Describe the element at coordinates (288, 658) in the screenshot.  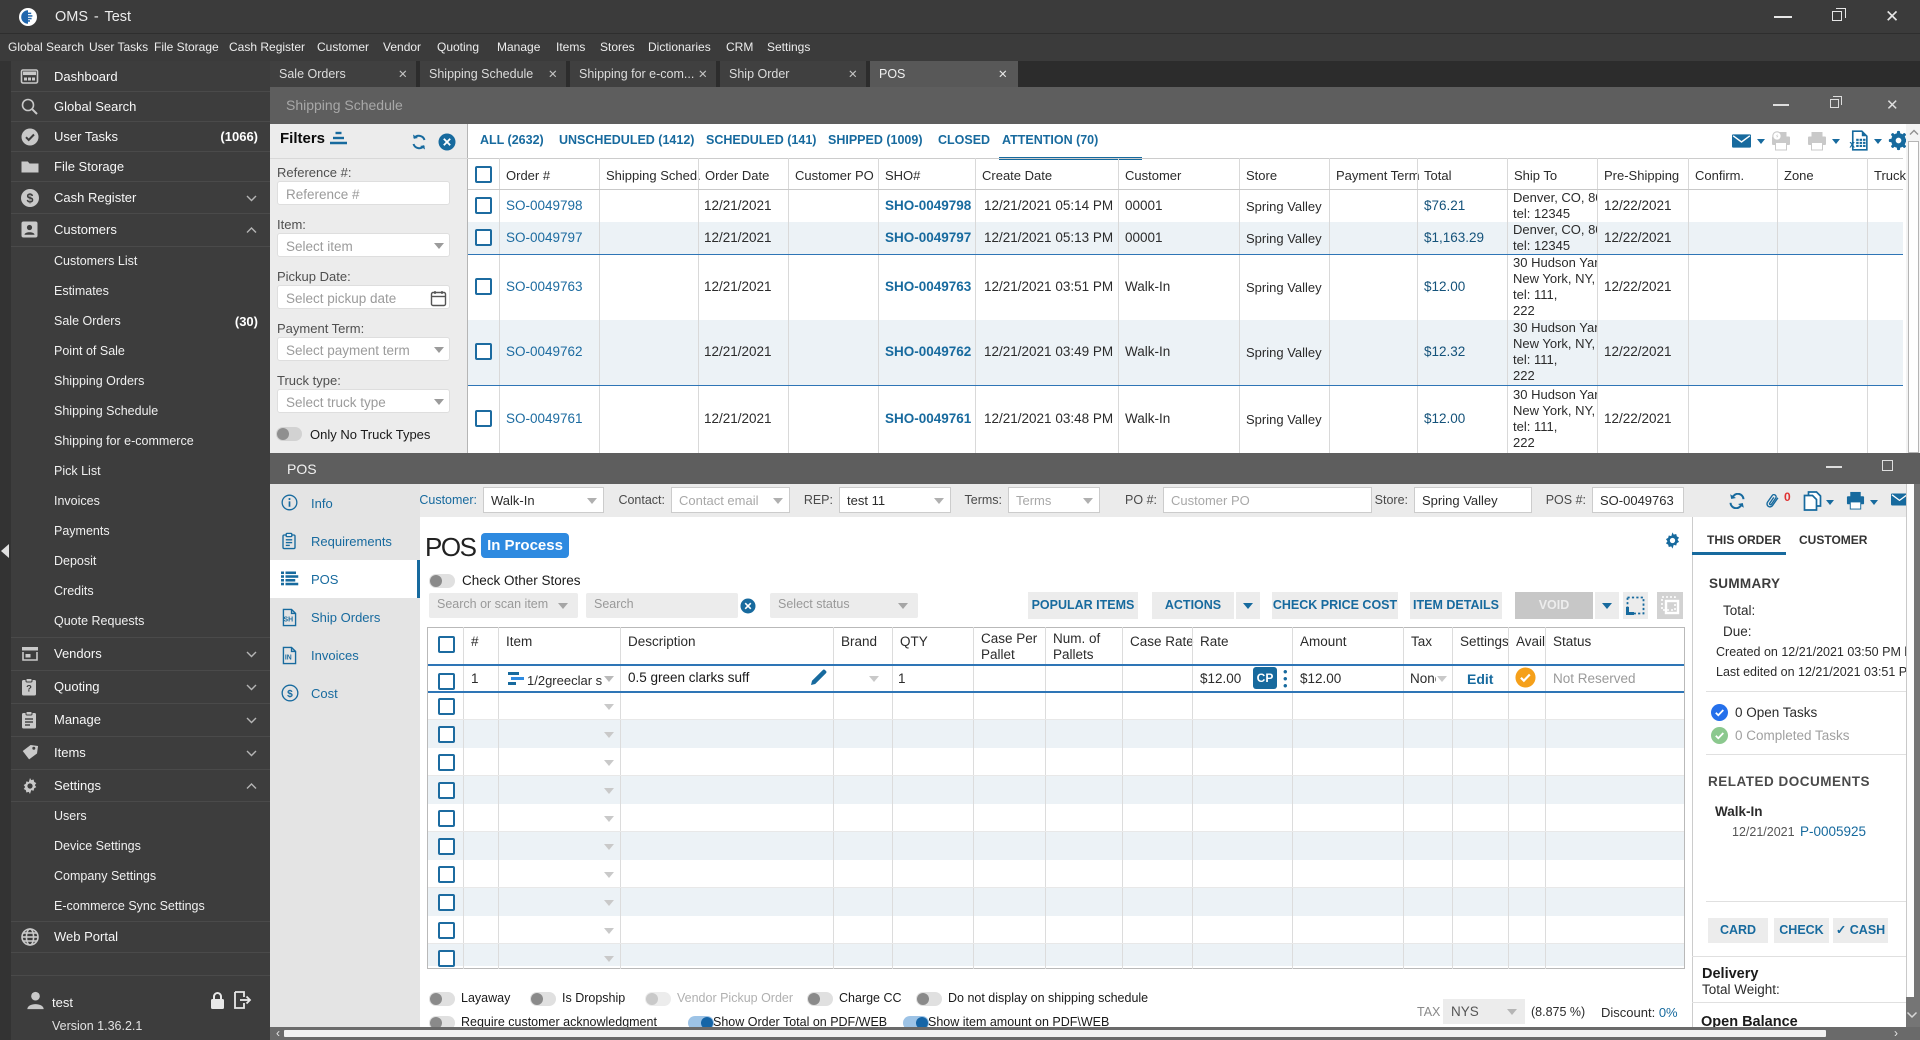
I see `svg-text: IN` at that location.